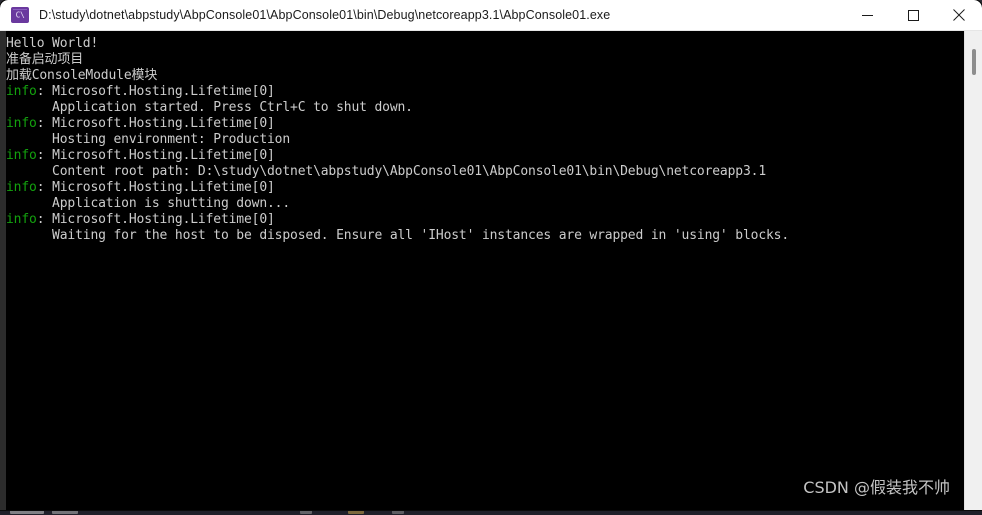 The height and width of the screenshot is (515, 982). I want to click on minimize-icon, so click(867, 15).